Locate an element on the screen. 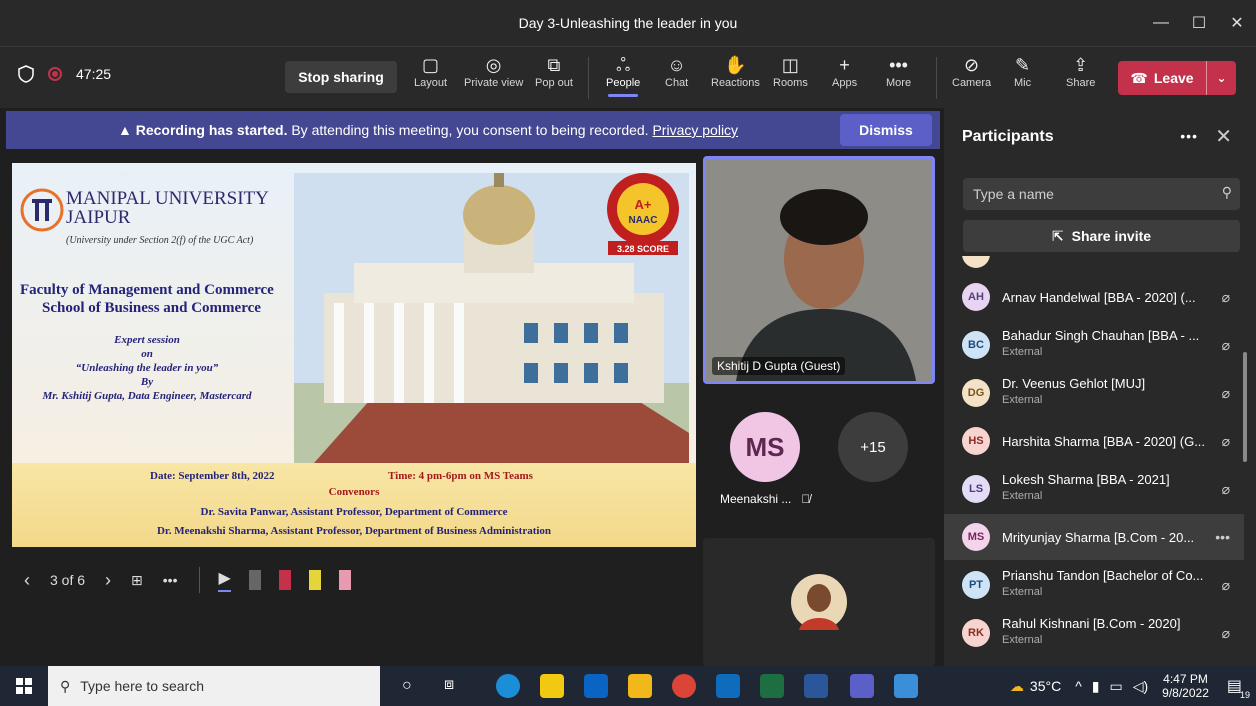  participant-search-input: Type a name ⚲ is located at coordinates (1101, 194).